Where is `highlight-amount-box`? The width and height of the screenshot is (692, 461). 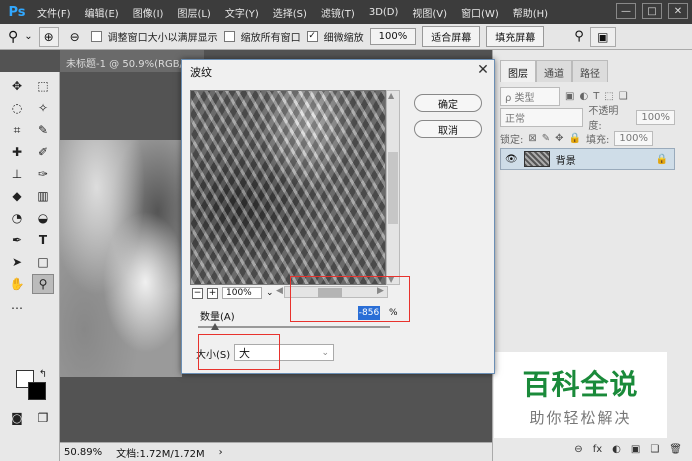
highlight-amount-box is located at coordinates (350, 299).